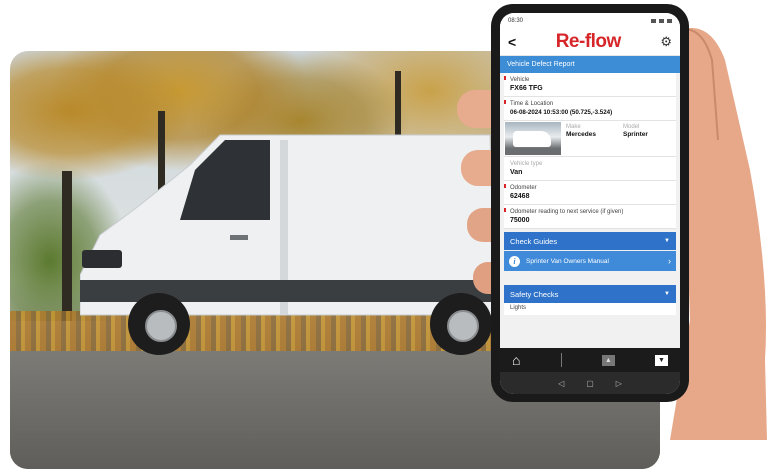 This screenshot has width=767, height=471. What do you see at coordinates (159, 324) in the screenshot?
I see `front-wheel` at bounding box center [159, 324].